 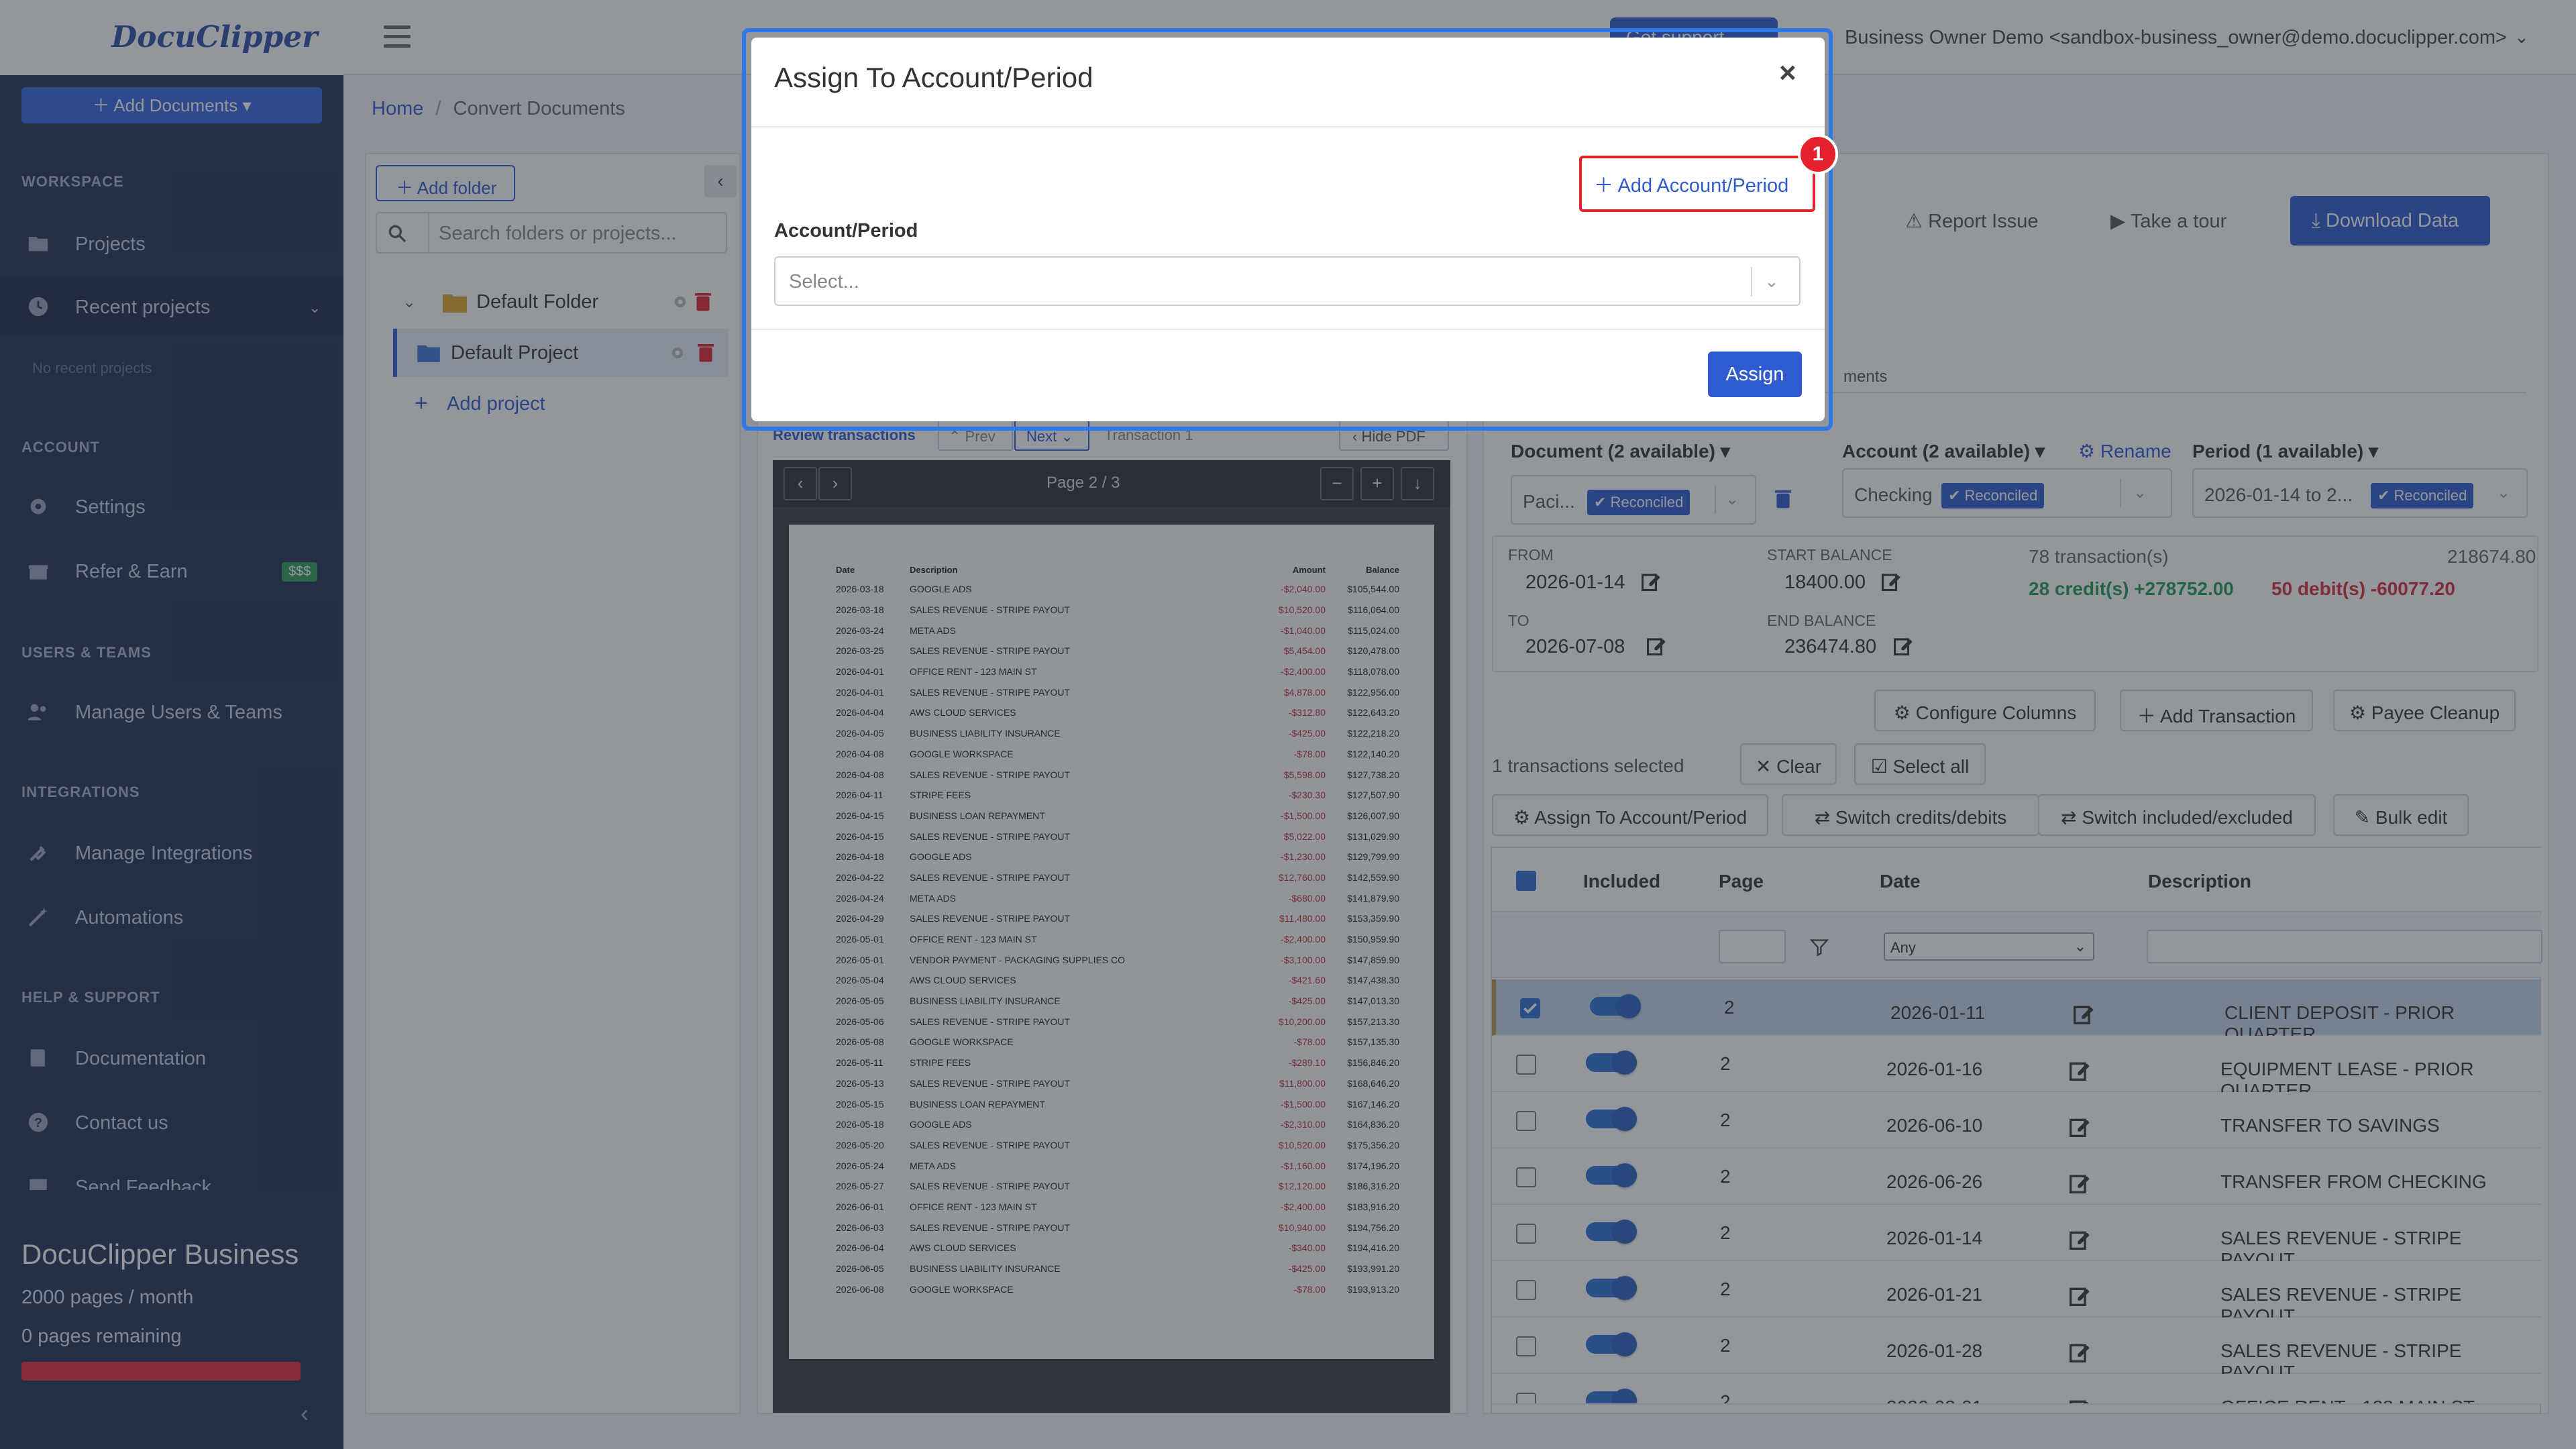 What do you see at coordinates (1755, 374) in the screenshot?
I see `assign-button: Assign` at bounding box center [1755, 374].